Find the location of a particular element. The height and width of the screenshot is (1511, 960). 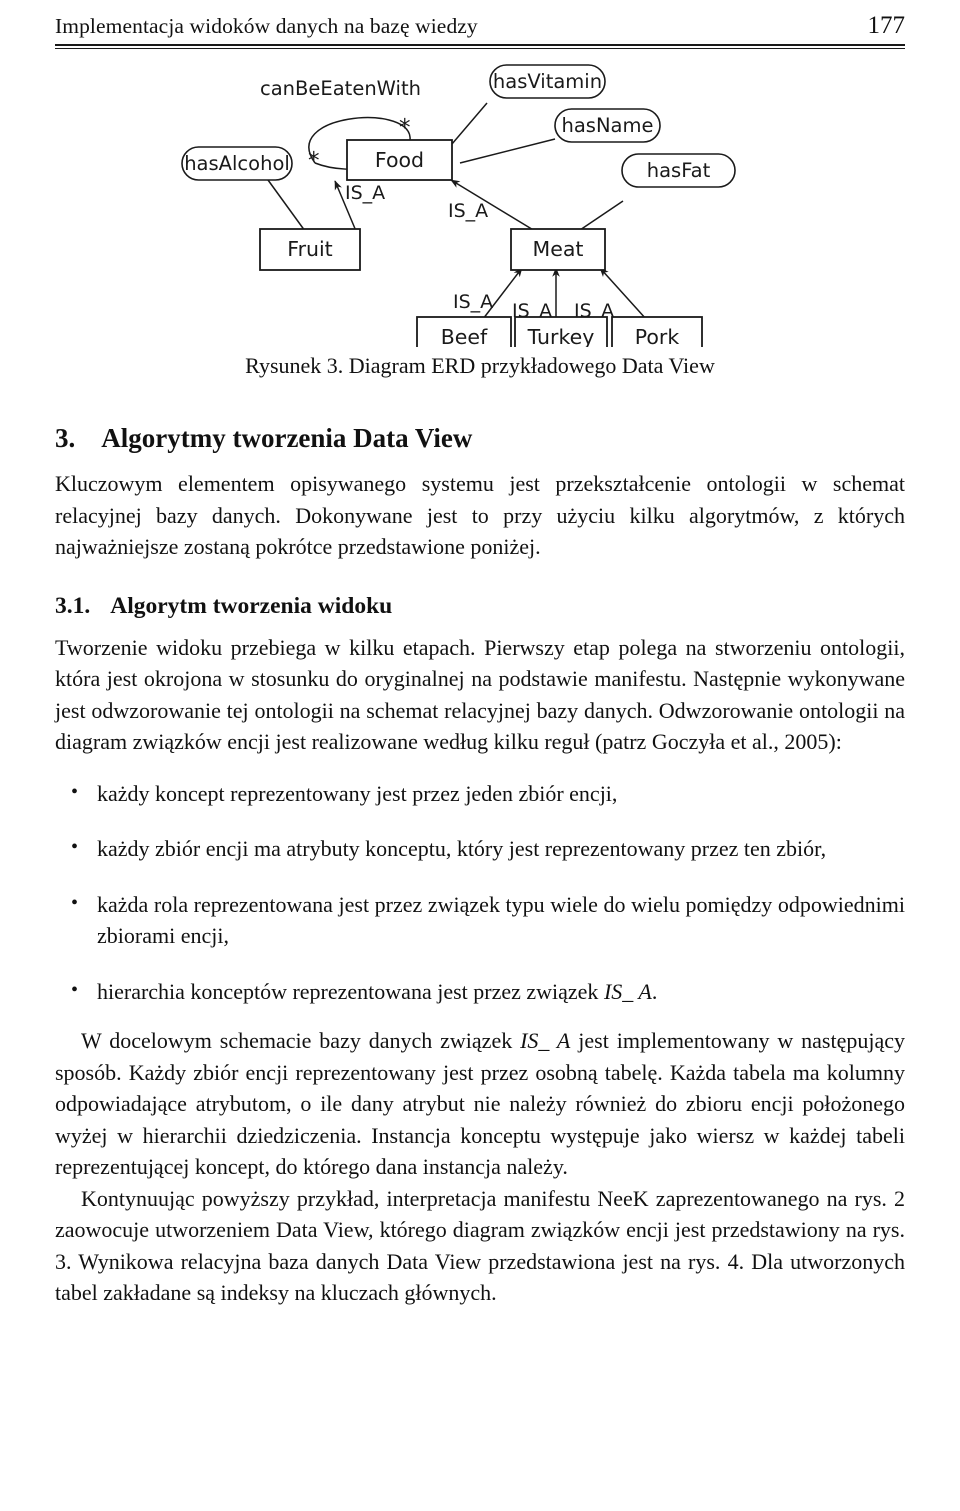

attribute-hasFat: hasFat is located at coordinates (678, 170).